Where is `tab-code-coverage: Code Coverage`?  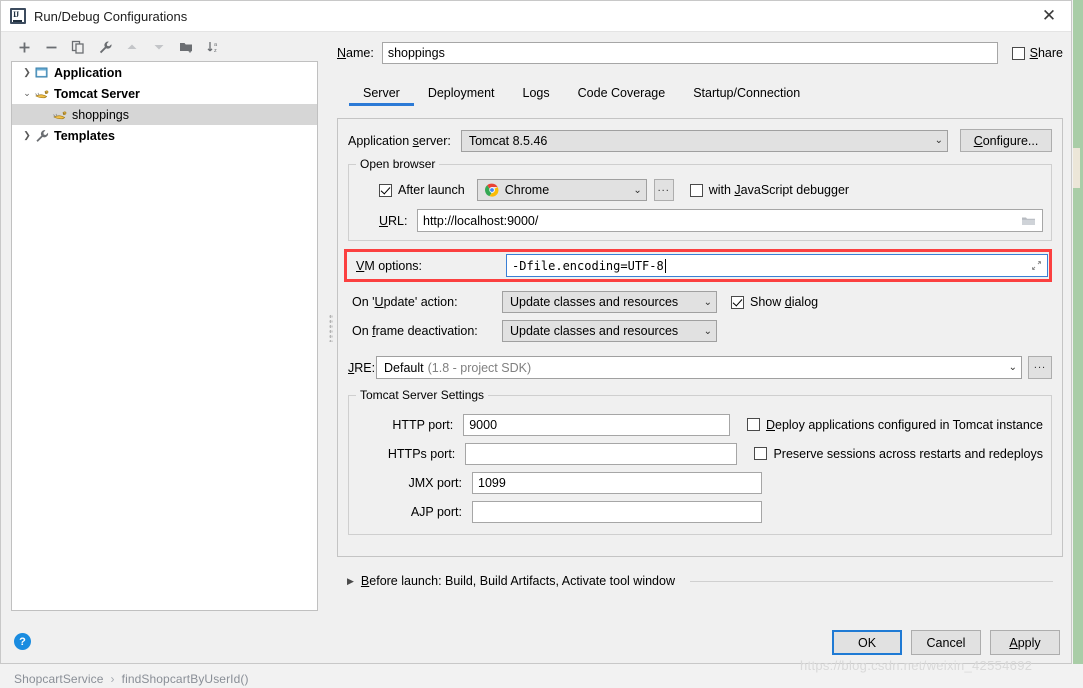 tab-code-coverage: Code Coverage is located at coordinates (622, 94).